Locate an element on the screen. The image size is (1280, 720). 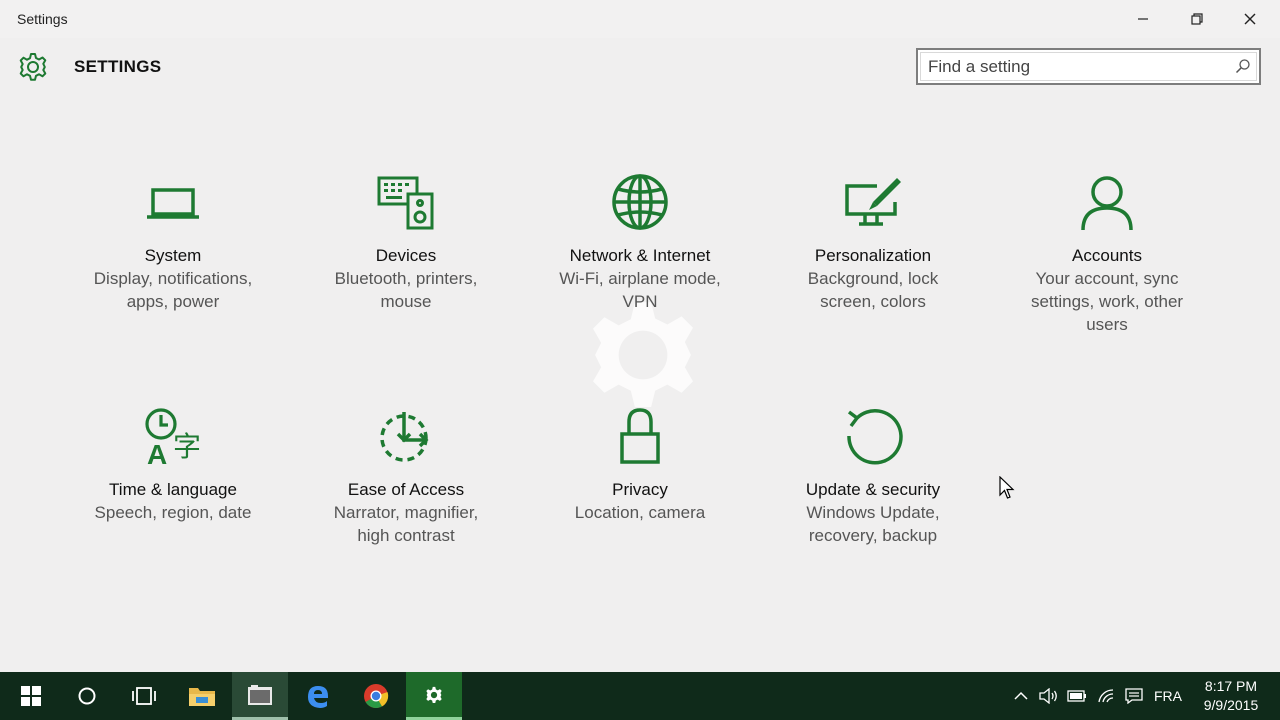
network-button is located at coordinates (1106, 696).